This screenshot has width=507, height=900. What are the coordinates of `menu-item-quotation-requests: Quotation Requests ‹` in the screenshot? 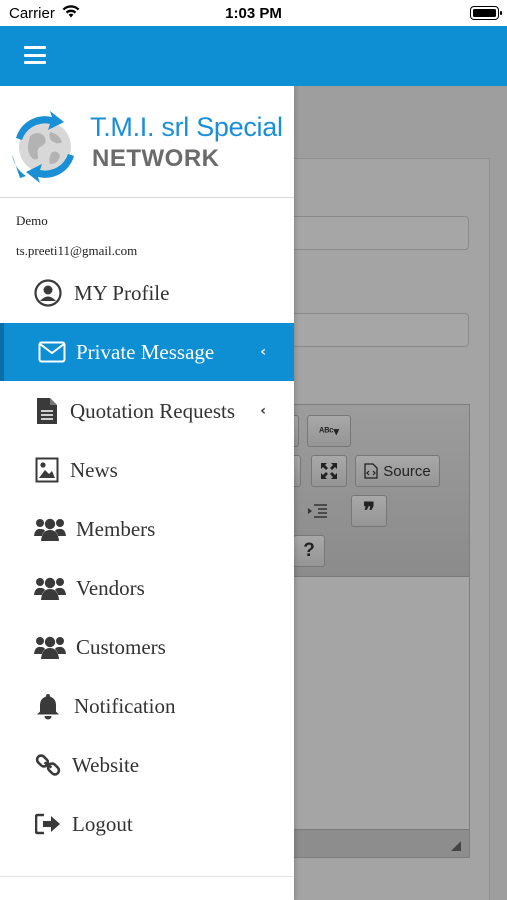 It's located at (147, 411).